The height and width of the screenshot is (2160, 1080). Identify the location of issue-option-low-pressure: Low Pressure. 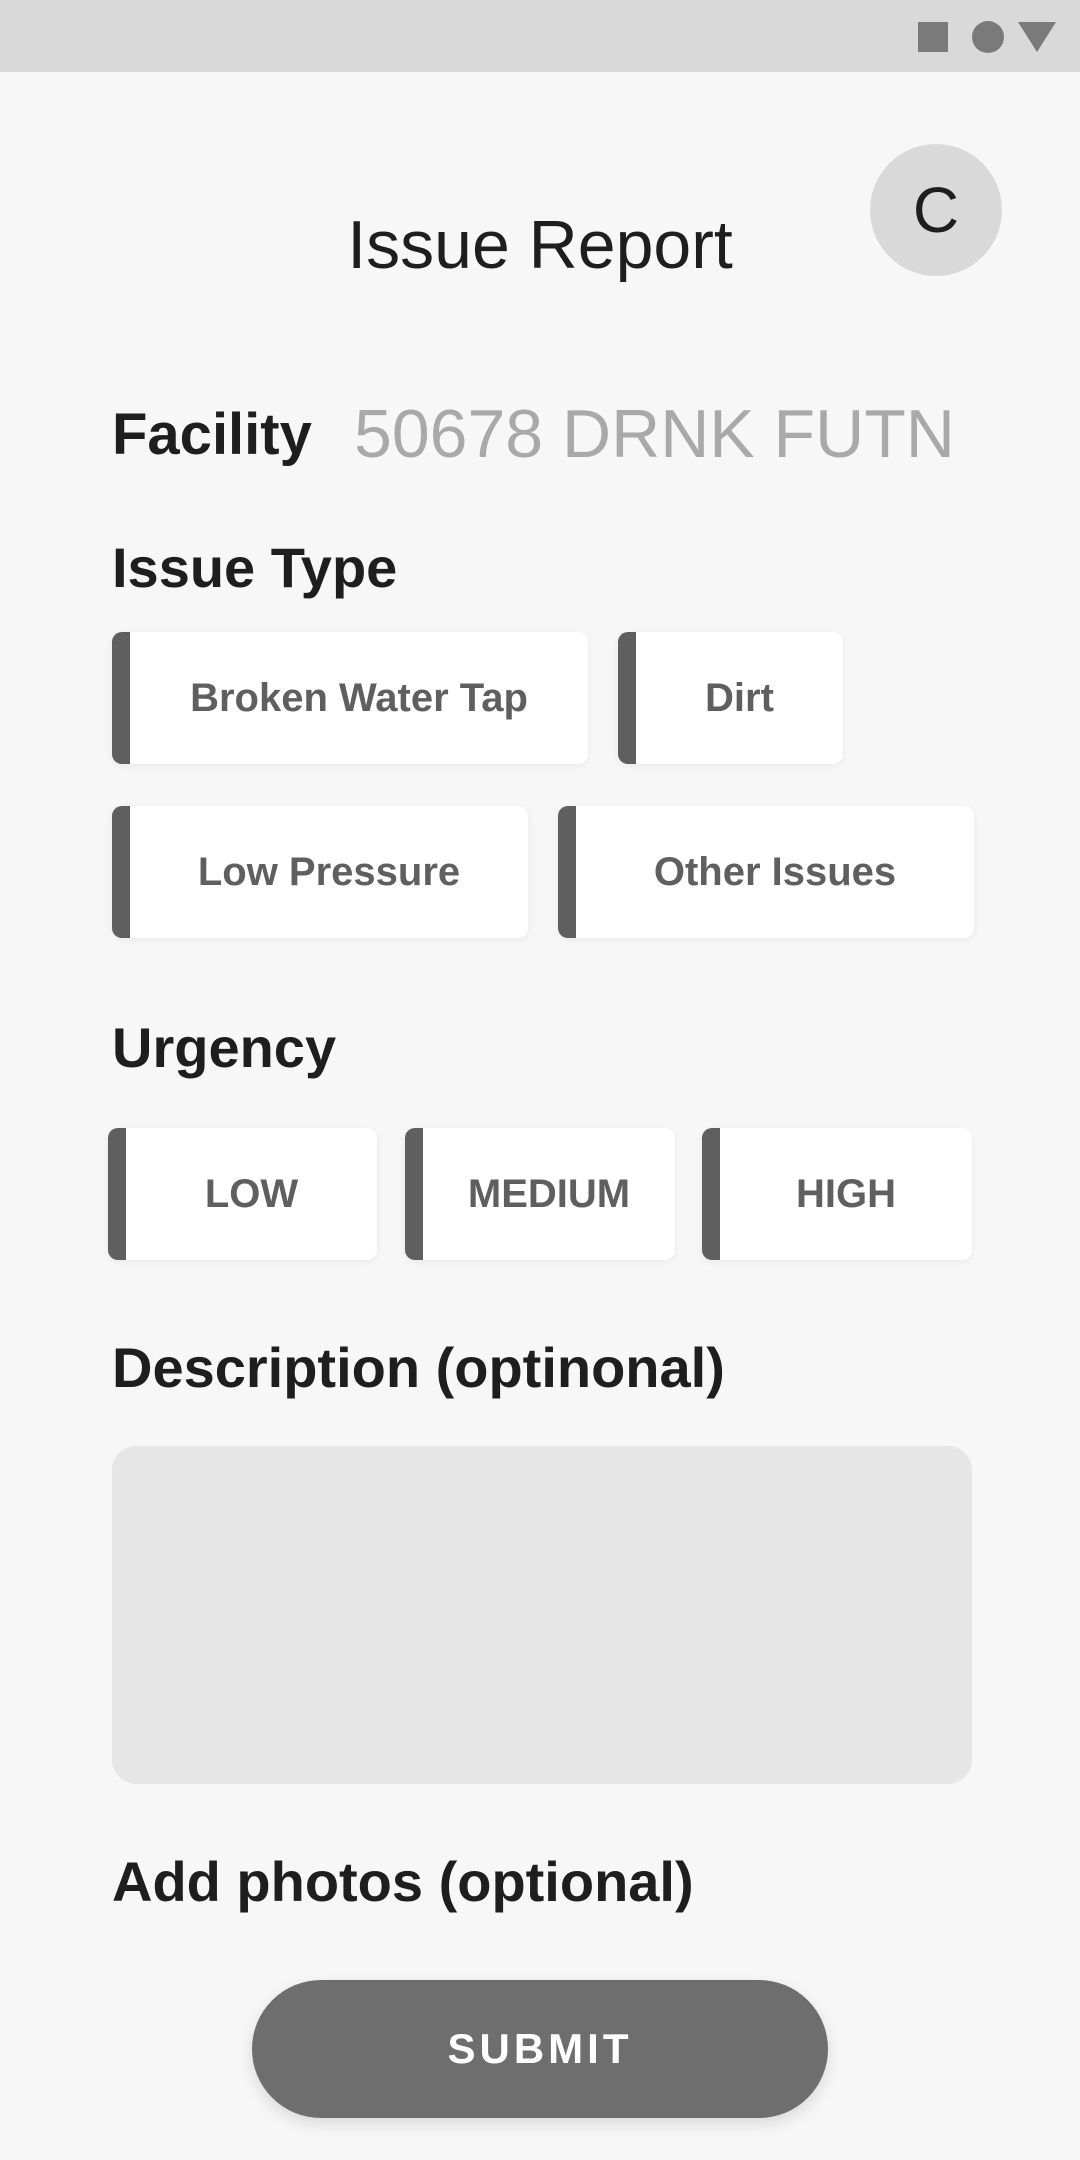
(320, 872).